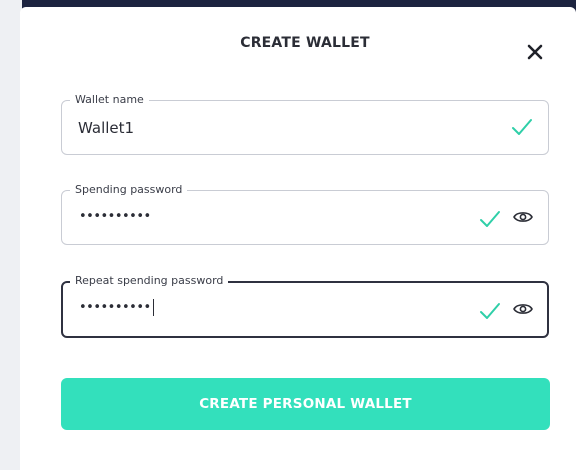 The height and width of the screenshot is (470, 576). I want to click on repeat-password-value: ••••••••••, so click(115, 307).